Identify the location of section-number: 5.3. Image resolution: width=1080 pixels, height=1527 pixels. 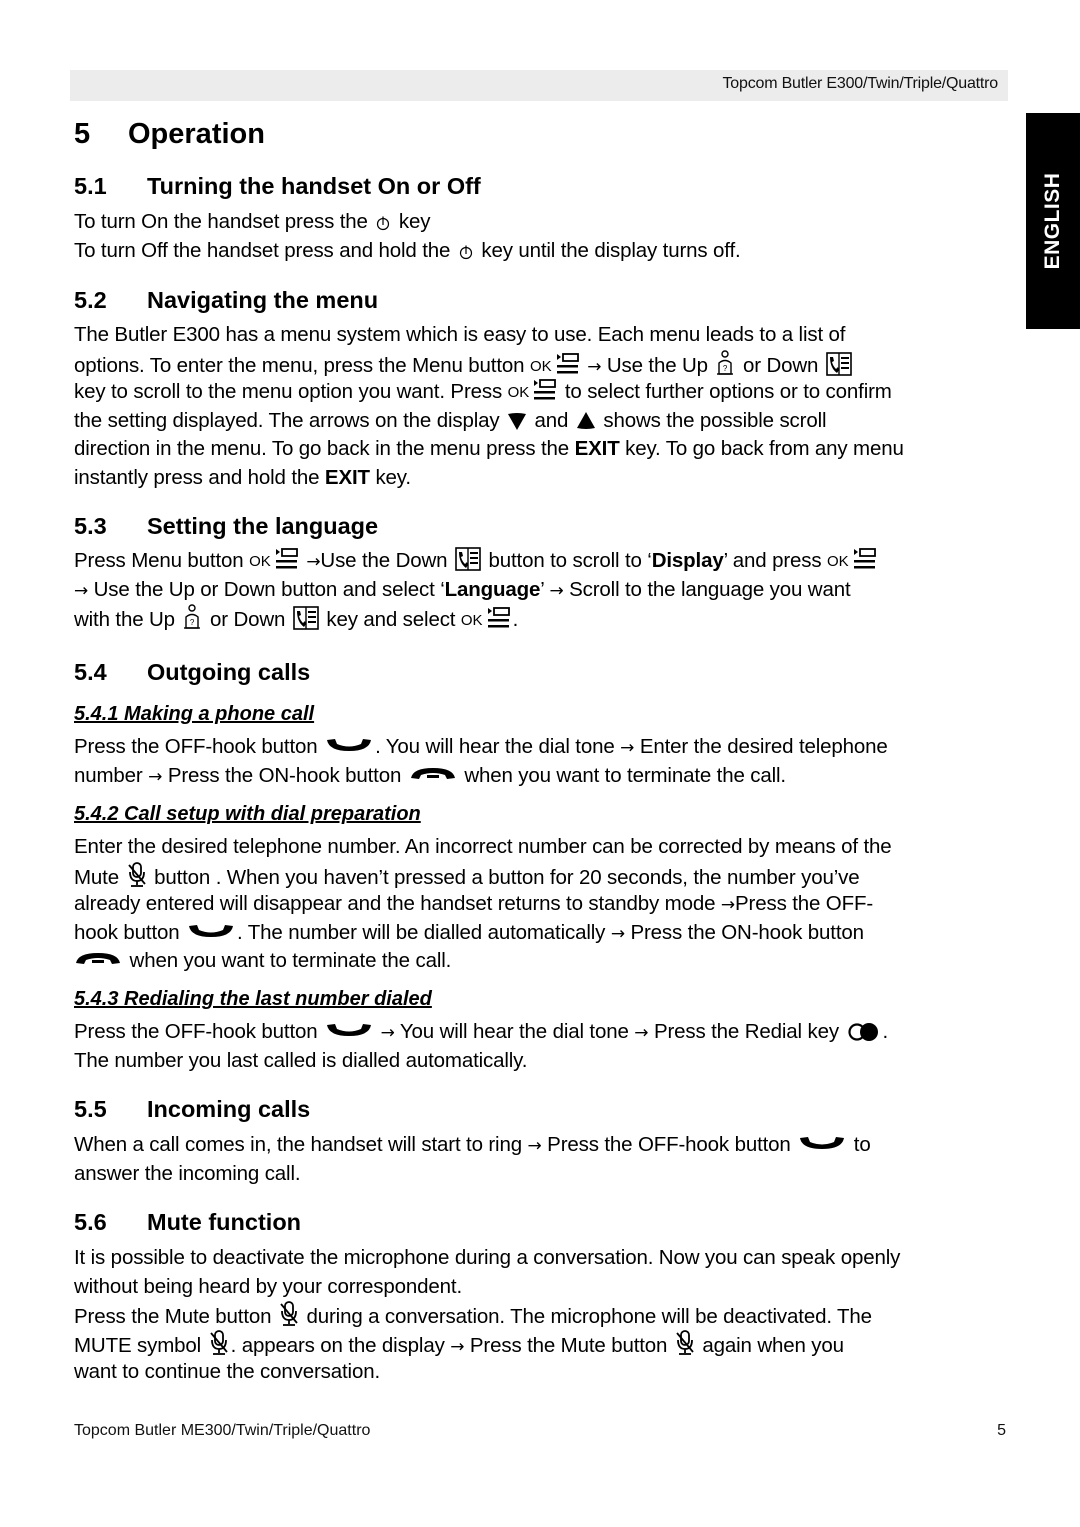
(90, 526).